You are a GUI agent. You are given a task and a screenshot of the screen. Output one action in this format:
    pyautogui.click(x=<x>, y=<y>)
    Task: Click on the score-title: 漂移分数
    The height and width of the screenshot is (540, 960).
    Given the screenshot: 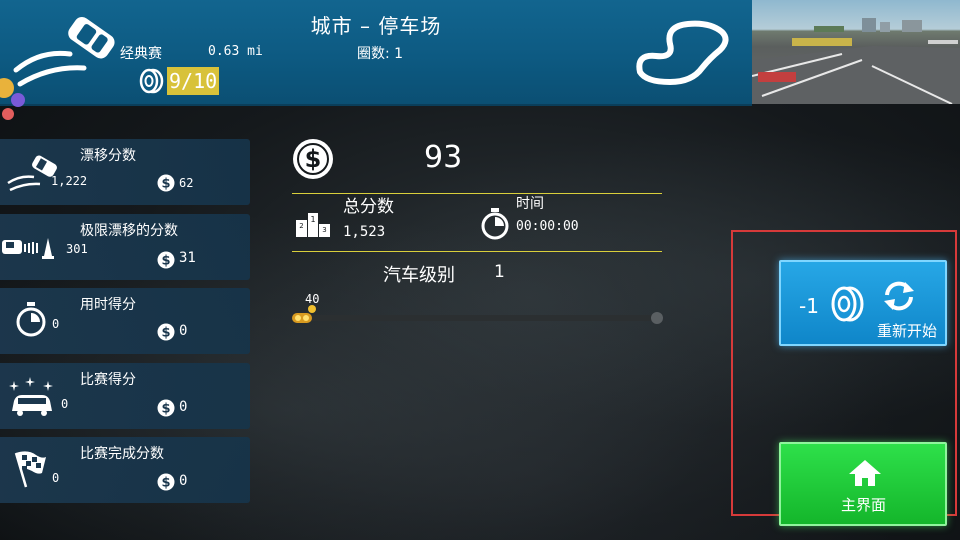 What is the action you would take?
    pyautogui.click(x=108, y=156)
    